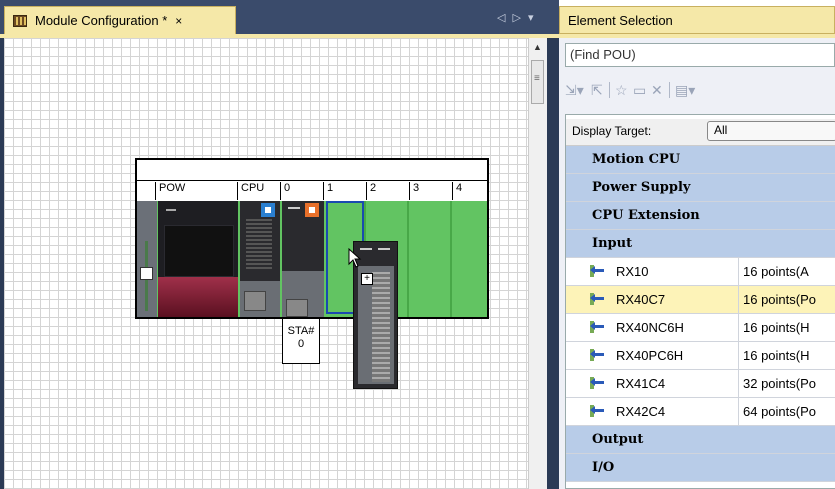 This screenshot has width=835, height=489. What do you see at coordinates (101, 20) in the screenshot?
I see `tab-title: Module Configuration *` at bounding box center [101, 20].